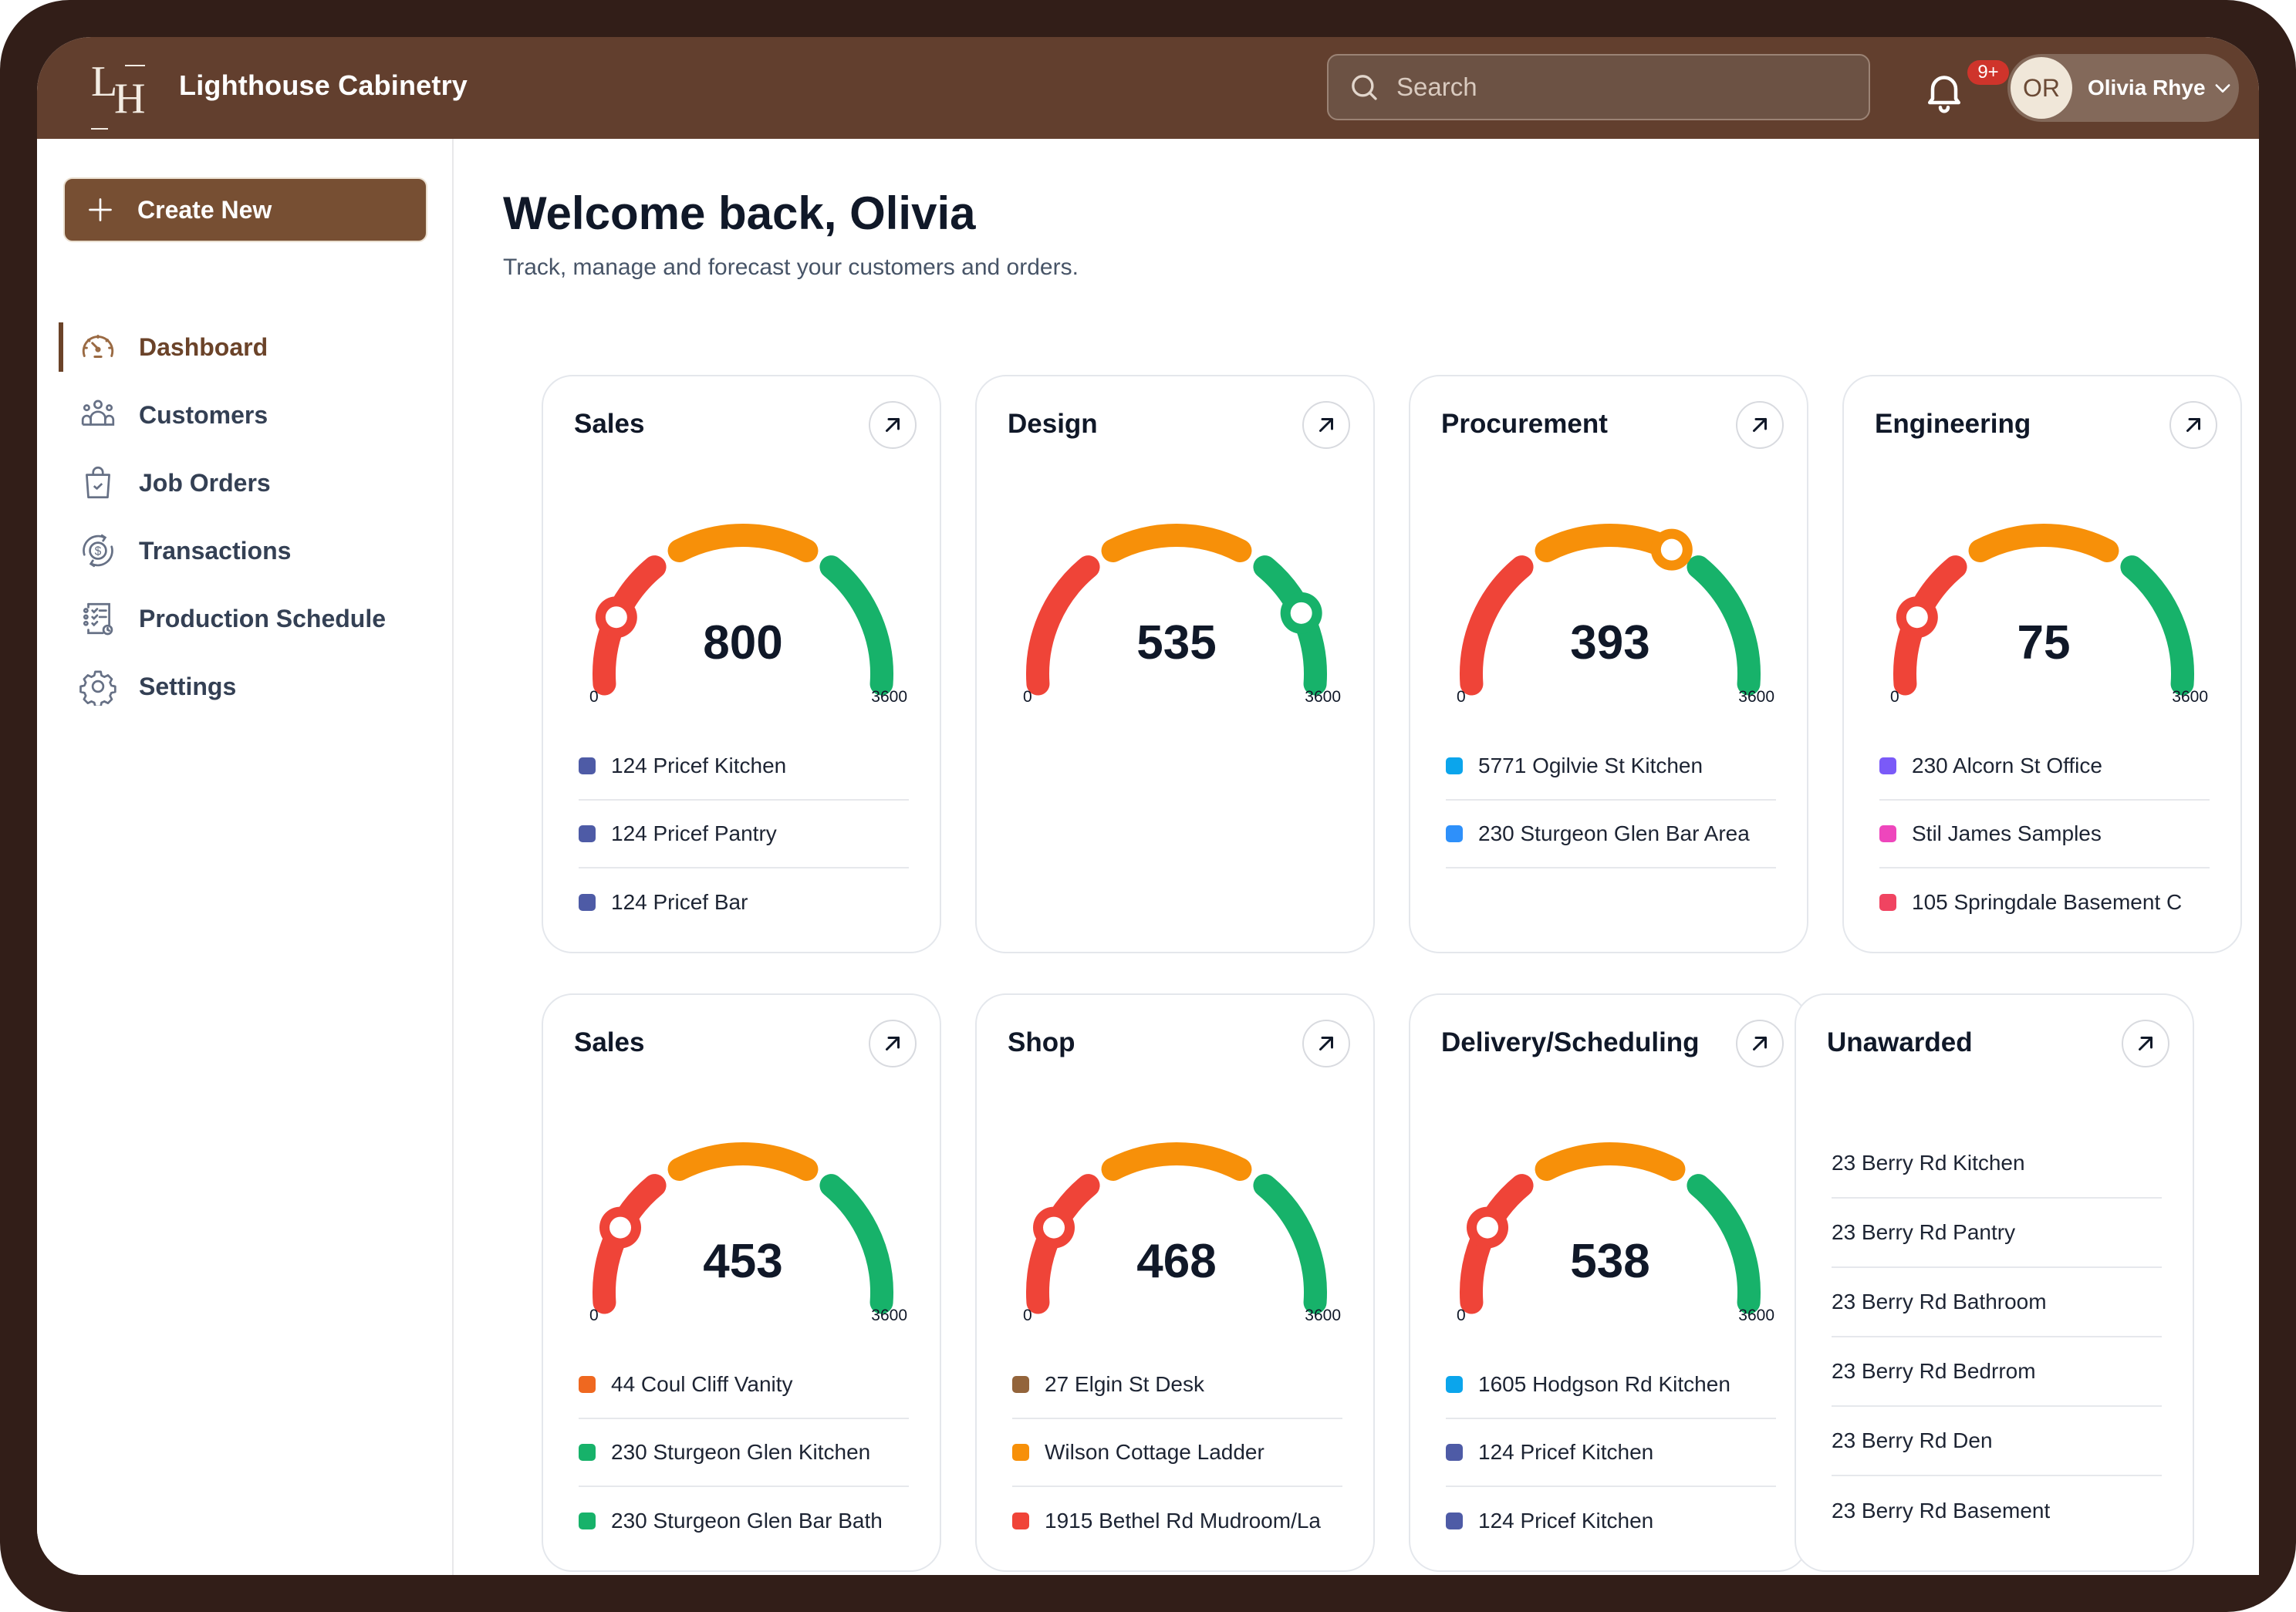  I want to click on list-item: 230 Sturgeon Glen Kitchen, so click(744, 1453).